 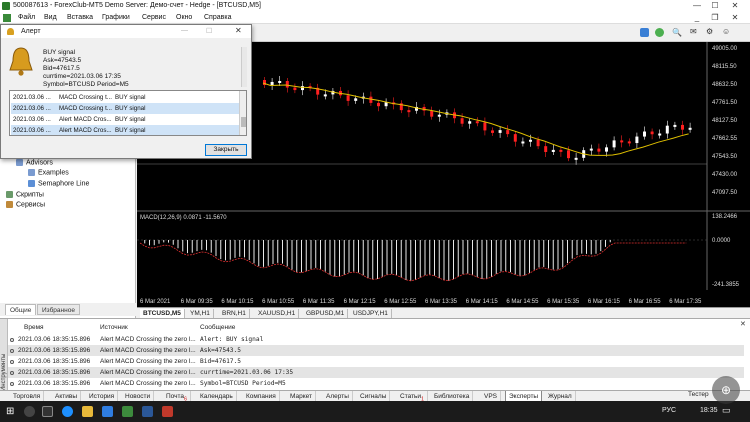 What do you see at coordinates (725, 175) in the screenshot?
I see `price-tick-label: 47430.00` at bounding box center [725, 175].